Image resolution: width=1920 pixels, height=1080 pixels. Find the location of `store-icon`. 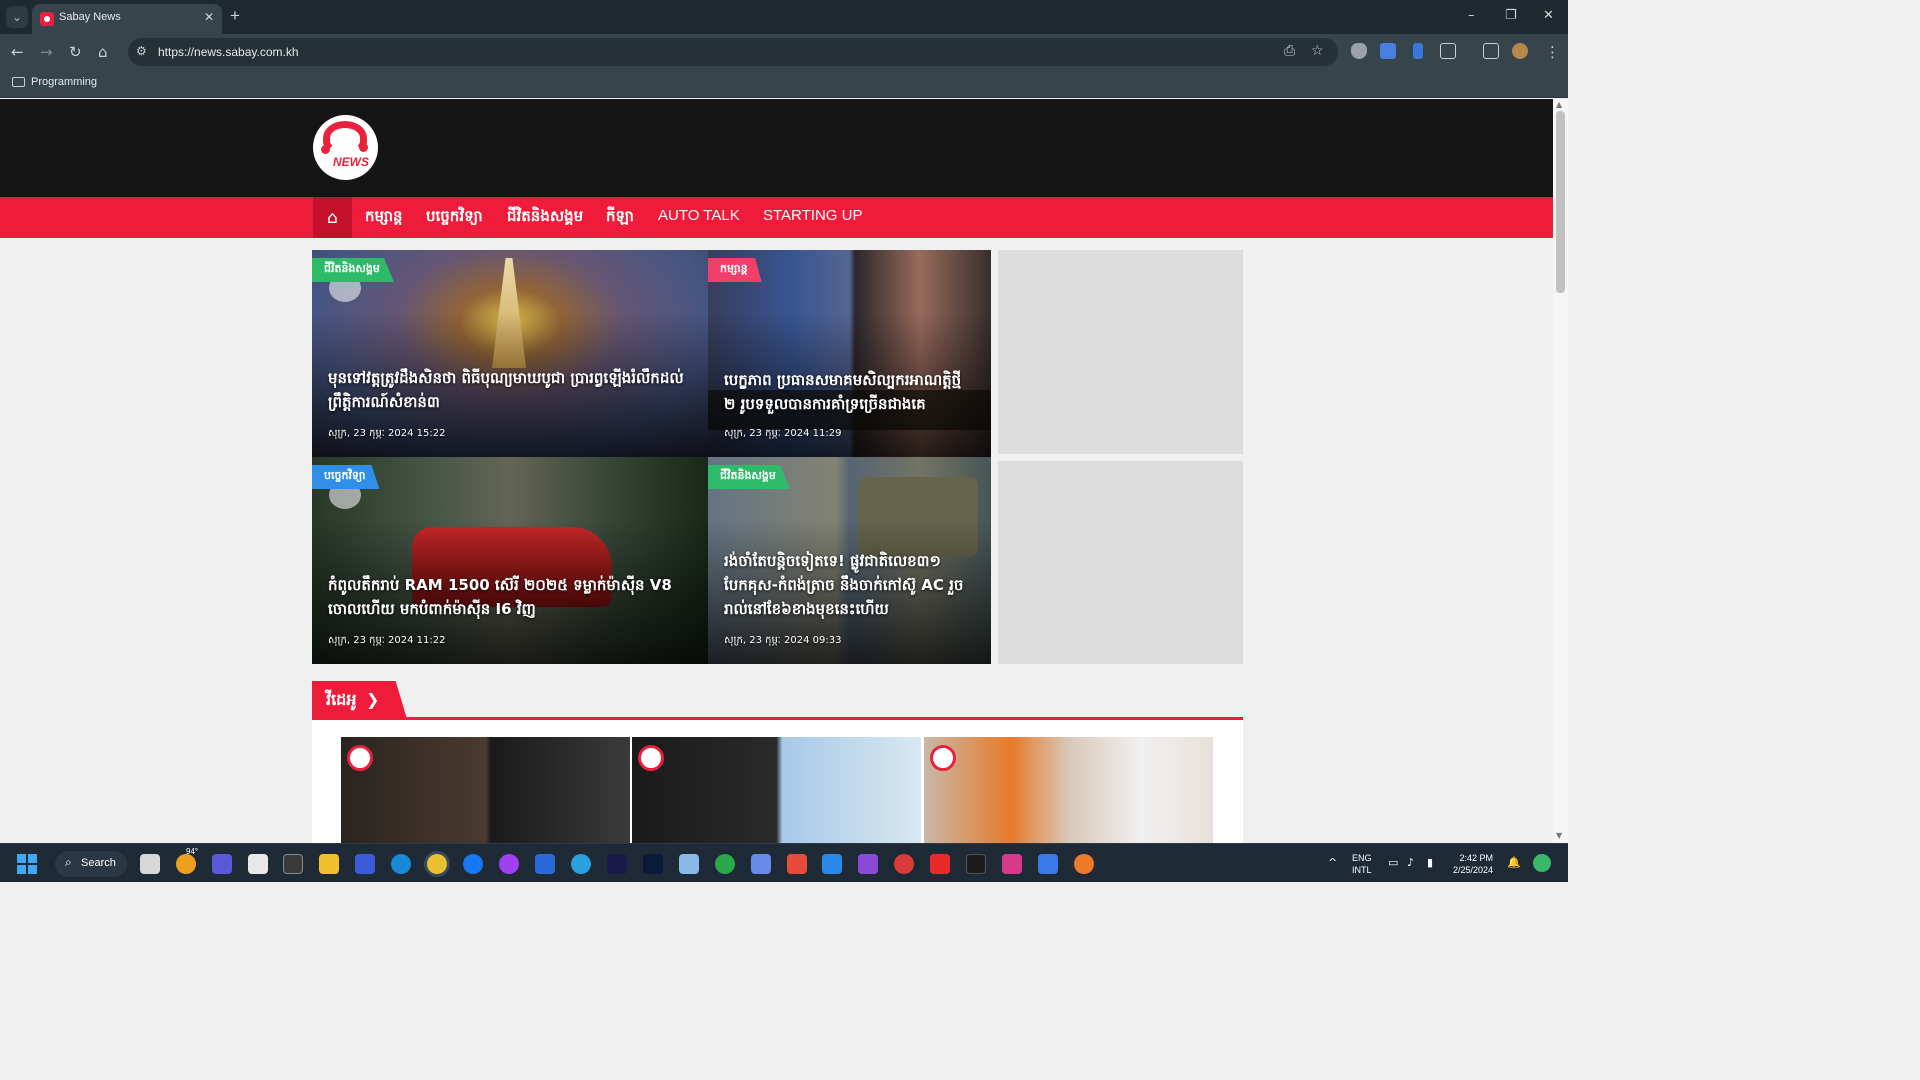

store-icon is located at coordinates (258, 864).